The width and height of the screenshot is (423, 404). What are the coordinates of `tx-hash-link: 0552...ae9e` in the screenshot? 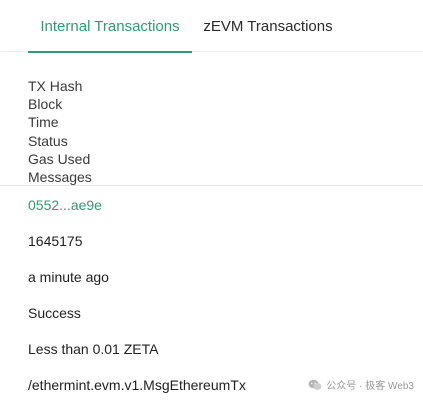 It's located at (65, 205).